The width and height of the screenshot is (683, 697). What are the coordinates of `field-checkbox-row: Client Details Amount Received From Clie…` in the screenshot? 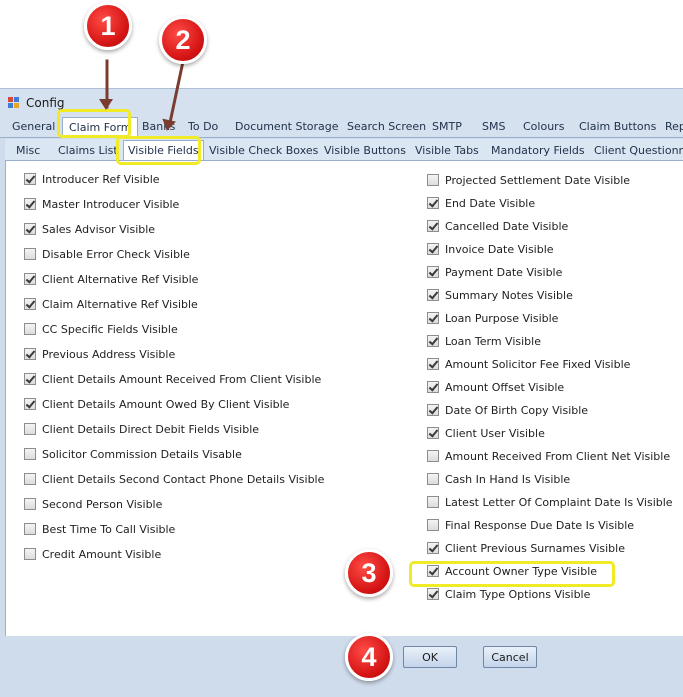 It's located at (172, 379).